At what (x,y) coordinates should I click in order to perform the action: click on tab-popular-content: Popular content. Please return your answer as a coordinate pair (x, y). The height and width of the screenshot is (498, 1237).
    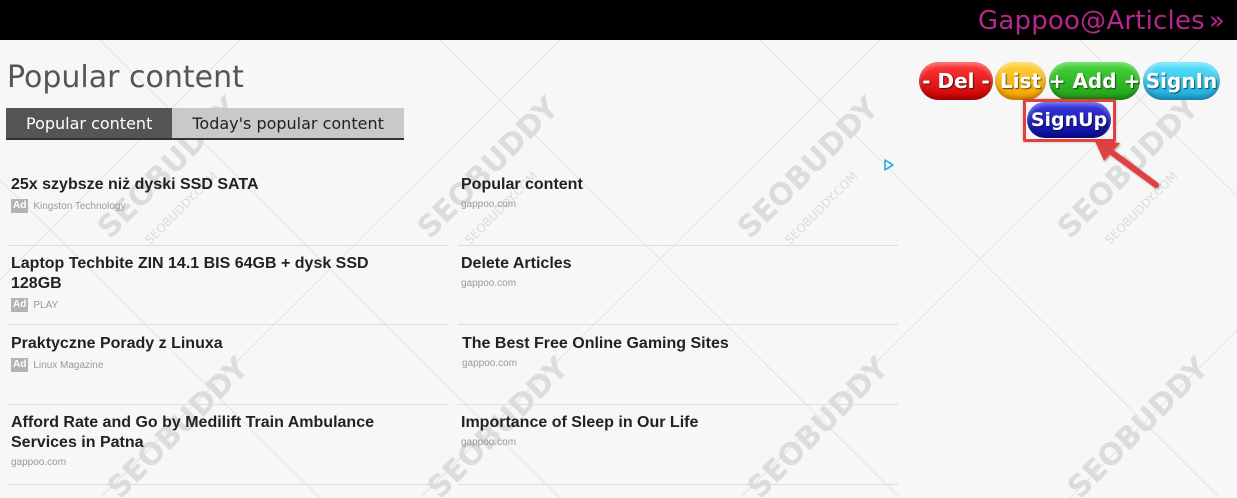
    Looking at the image, I should click on (89, 123).